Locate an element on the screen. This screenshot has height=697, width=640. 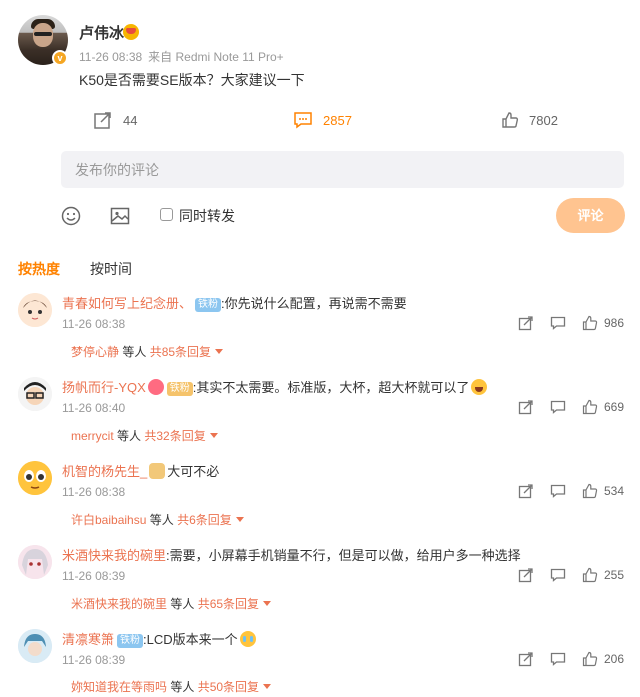
like-count: 7802 is located at coordinates (543, 120).